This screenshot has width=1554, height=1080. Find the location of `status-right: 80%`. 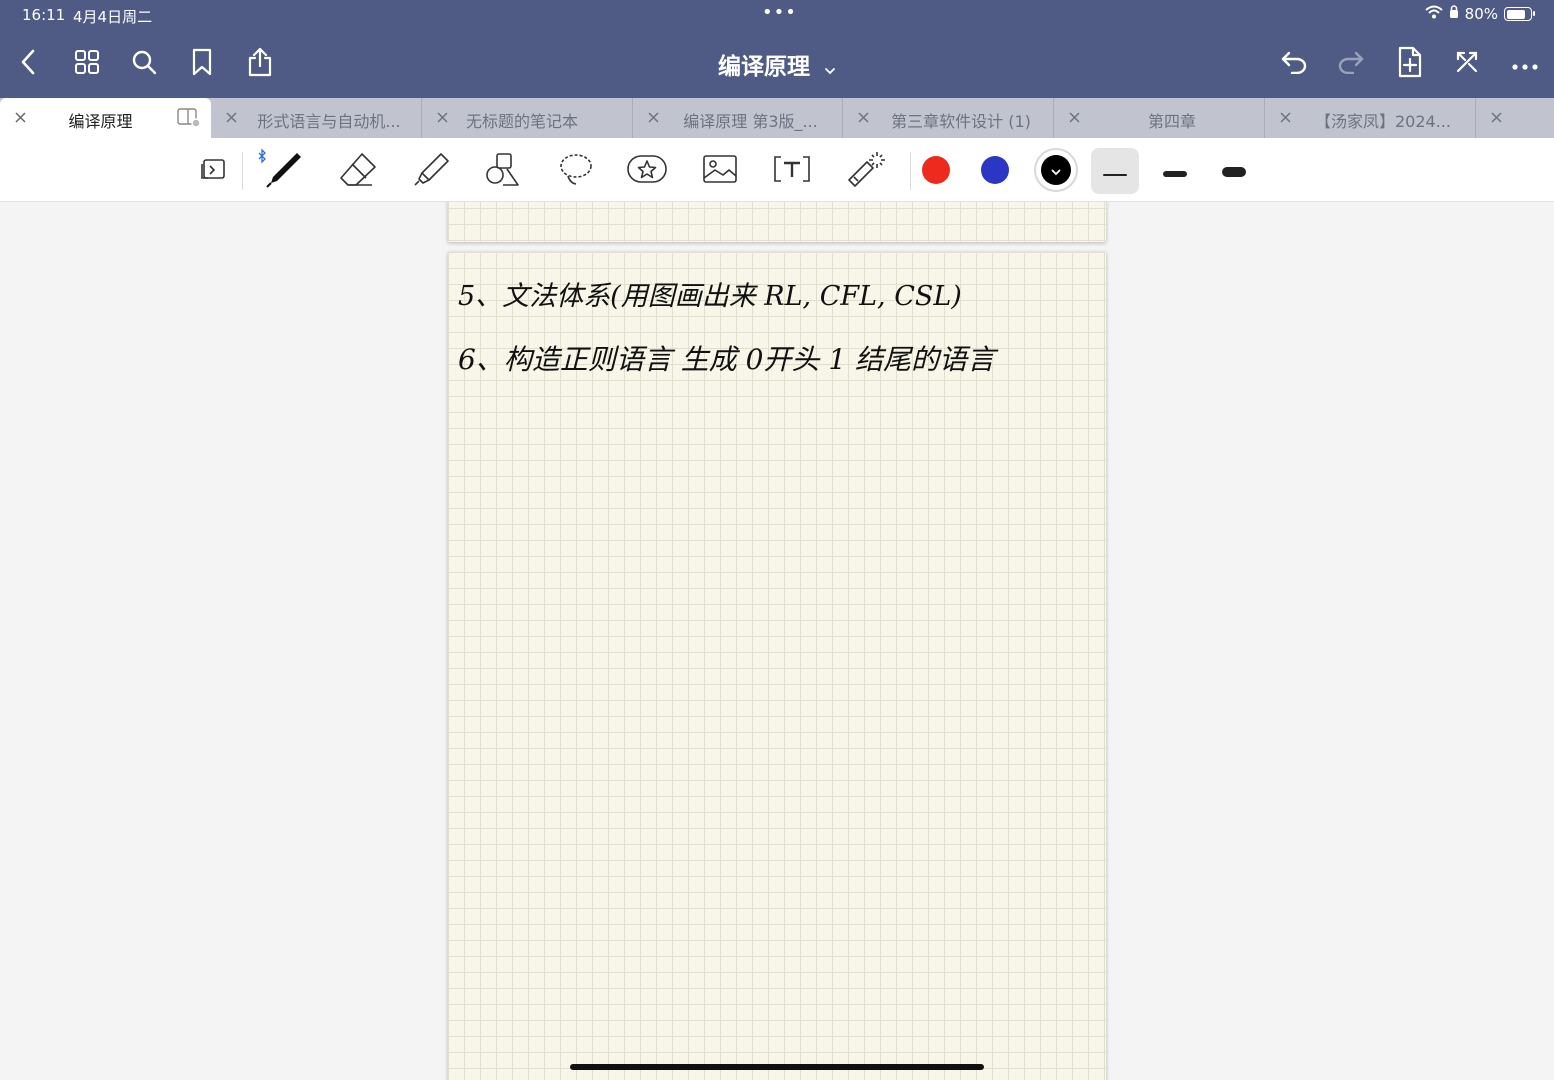

status-right: 80% is located at coordinates (1479, 14).